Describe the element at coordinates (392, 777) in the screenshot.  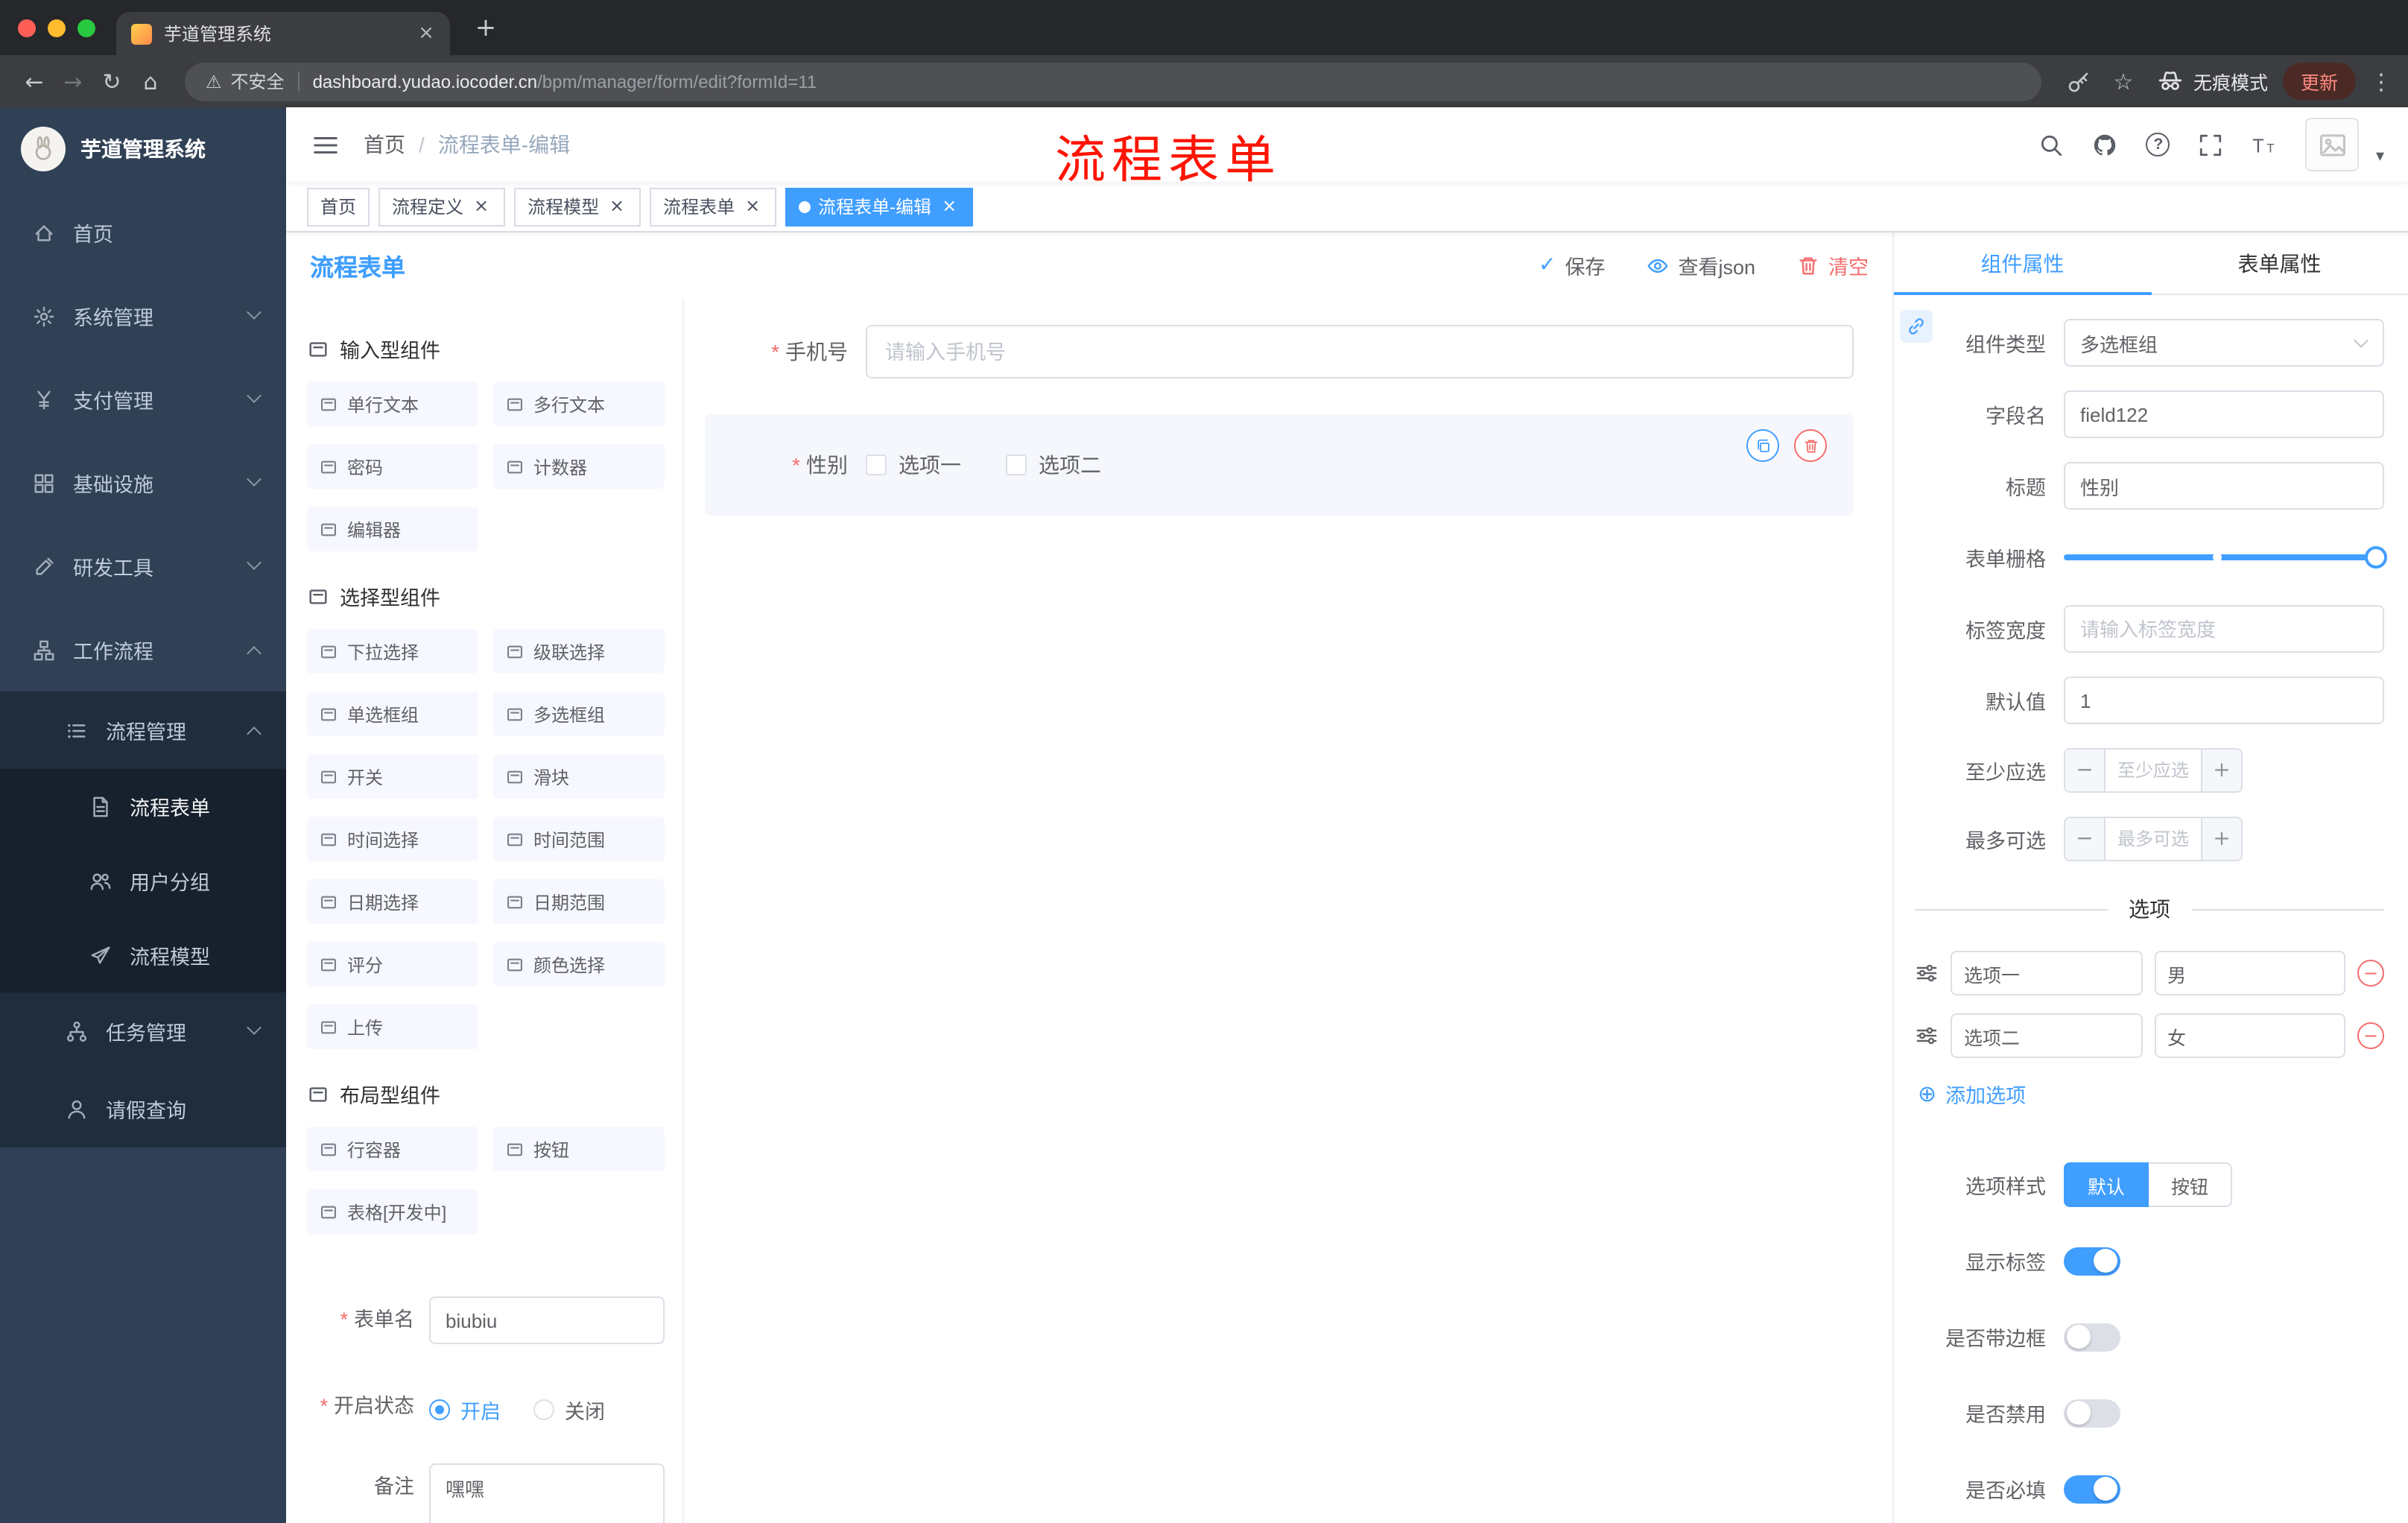
I see `palette-item-switch: 开关` at that location.